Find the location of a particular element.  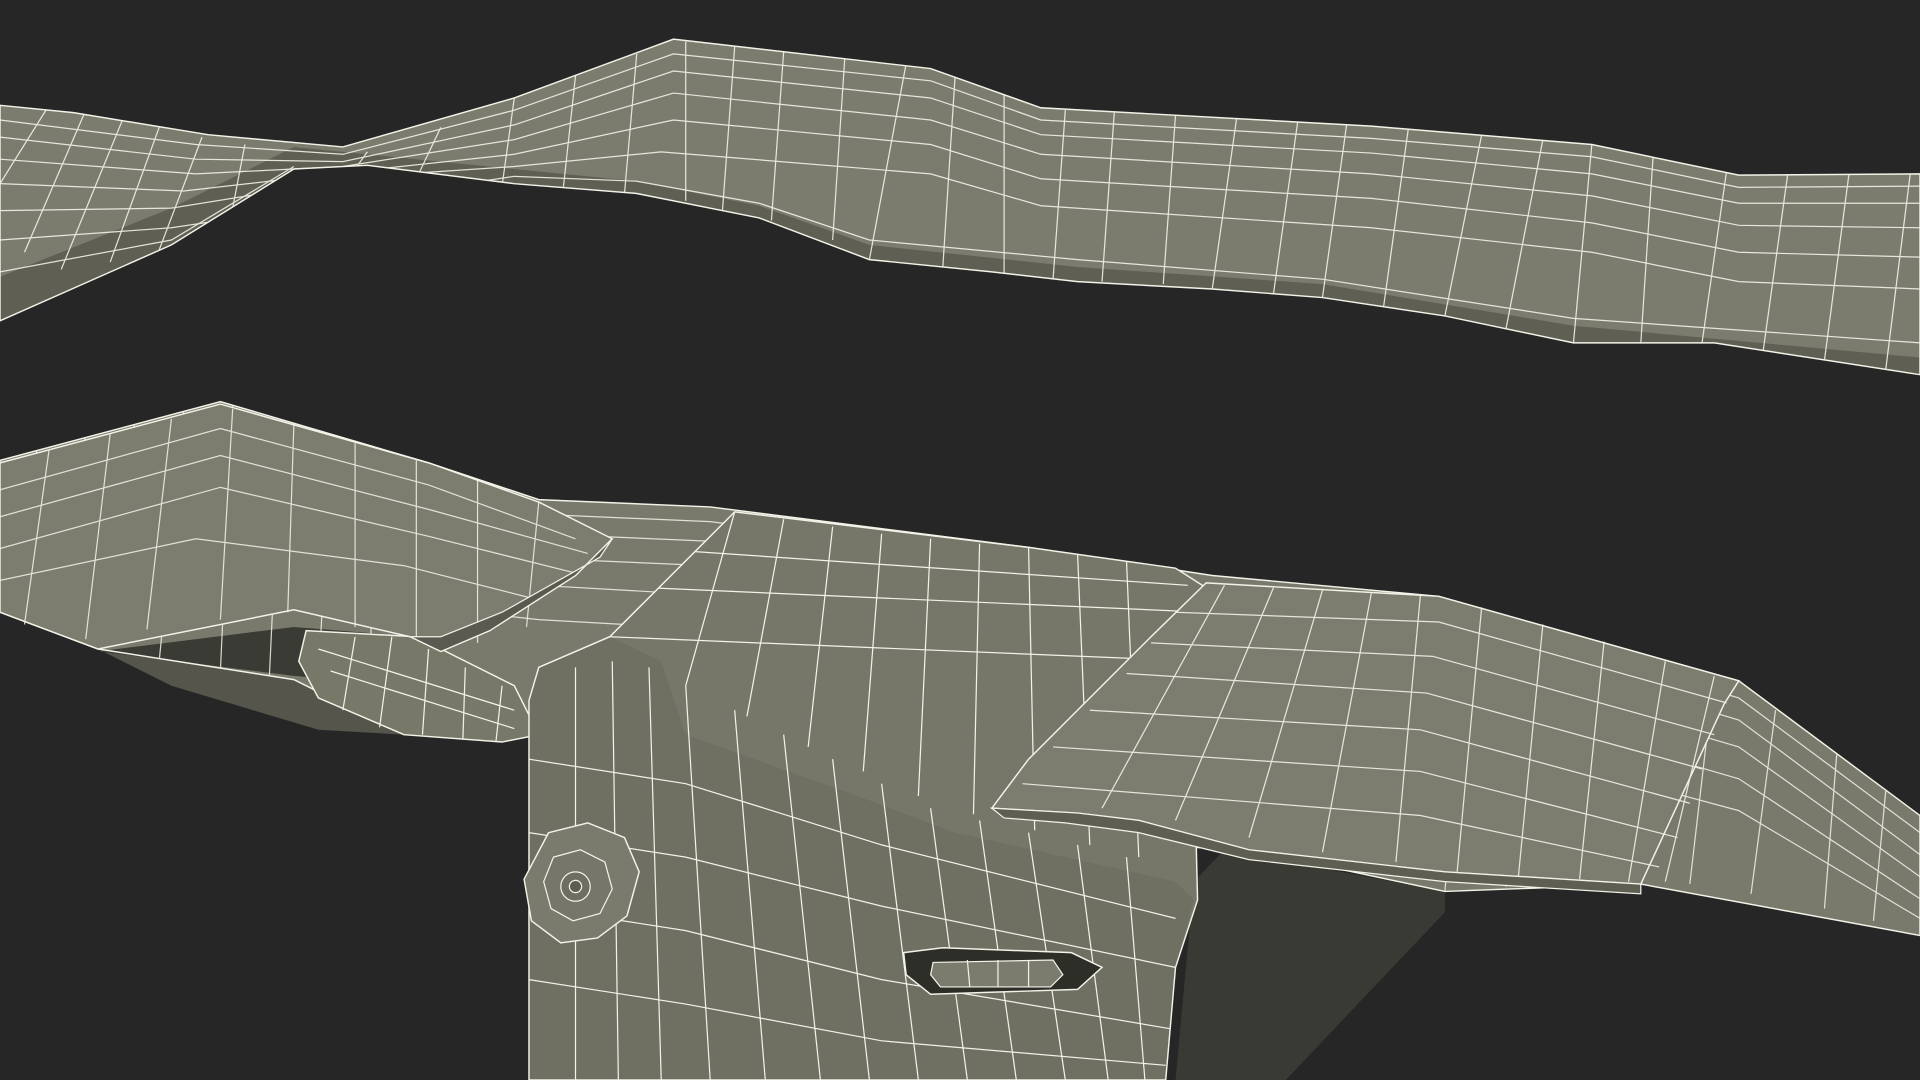

release-button-tab is located at coordinates (996, 973).